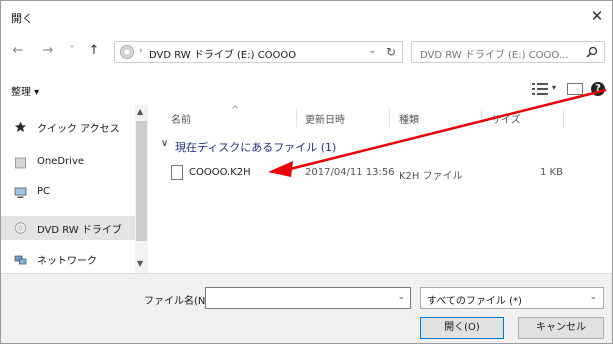 This screenshot has height=344, width=613. I want to click on file-size: 1 KB, so click(551, 172).